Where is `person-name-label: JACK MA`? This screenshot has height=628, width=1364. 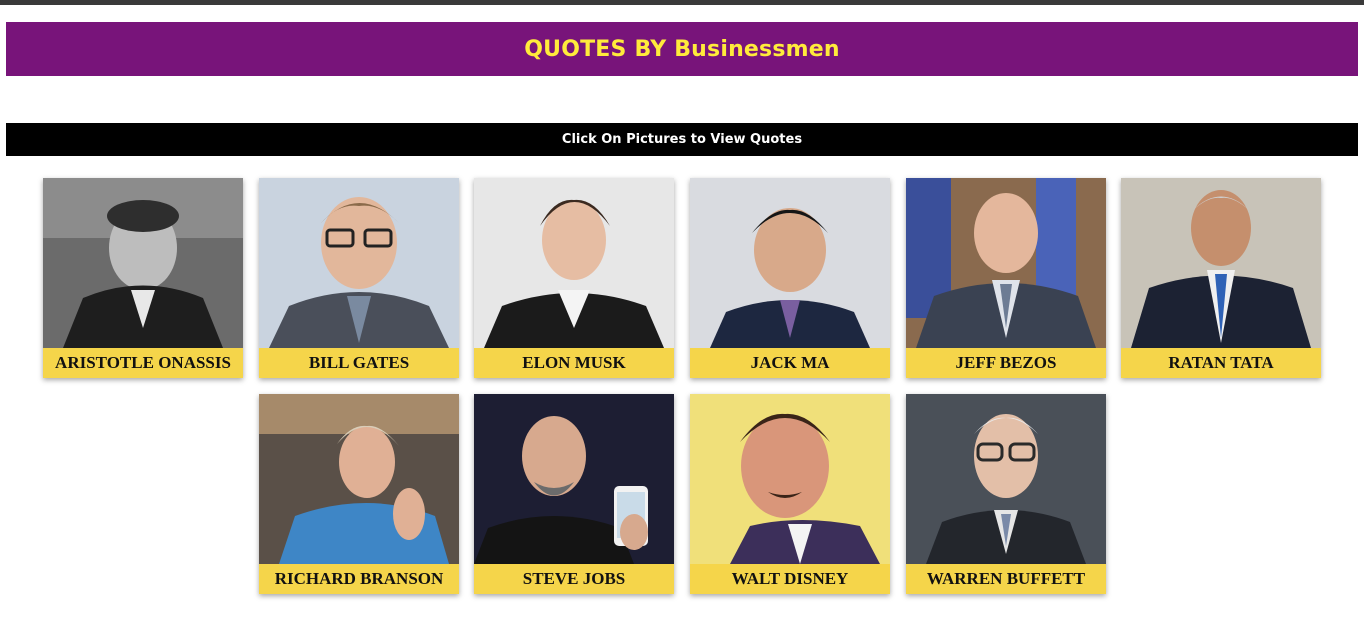
person-name-label: JACK MA is located at coordinates (790, 363).